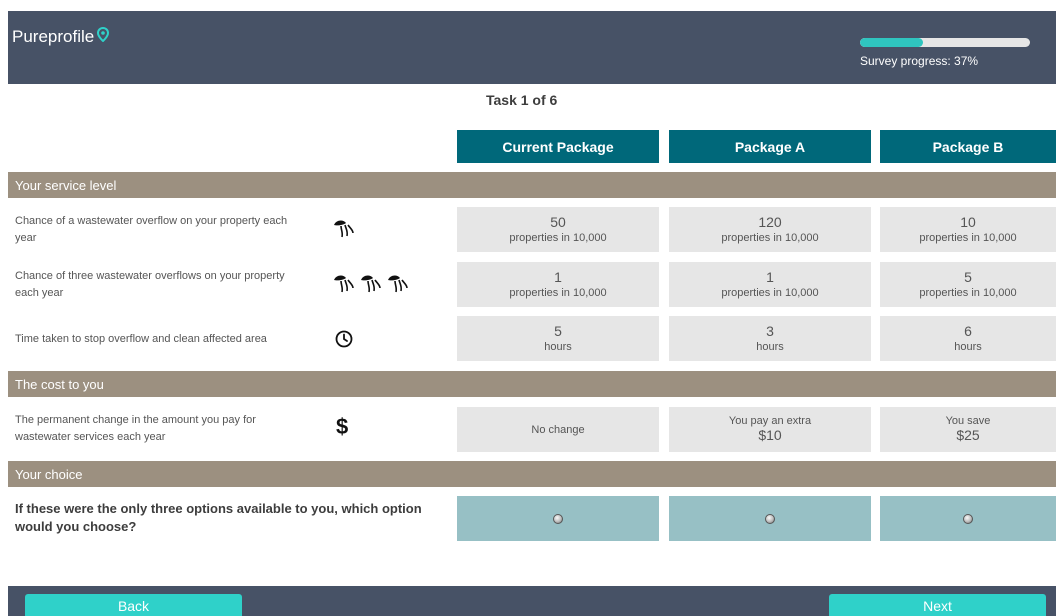 This screenshot has width=1056, height=616. Describe the element at coordinates (770, 221) in the screenshot. I see `cell-value: 120` at that location.